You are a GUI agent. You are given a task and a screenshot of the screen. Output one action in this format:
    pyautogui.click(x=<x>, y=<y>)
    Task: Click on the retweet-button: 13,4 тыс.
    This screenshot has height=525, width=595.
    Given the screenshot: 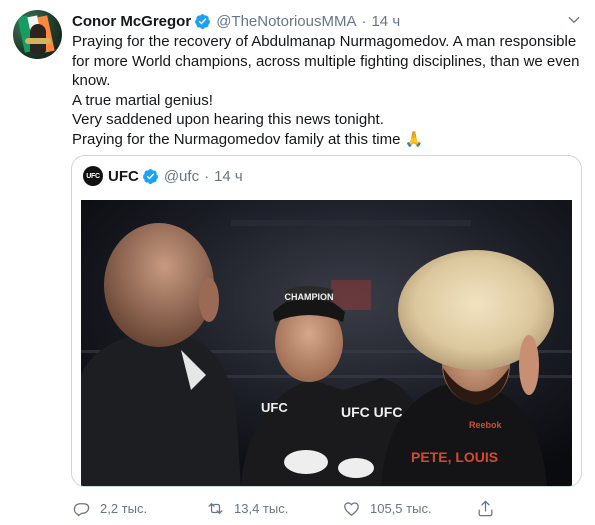 What is the action you would take?
    pyautogui.click(x=247, y=508)
    